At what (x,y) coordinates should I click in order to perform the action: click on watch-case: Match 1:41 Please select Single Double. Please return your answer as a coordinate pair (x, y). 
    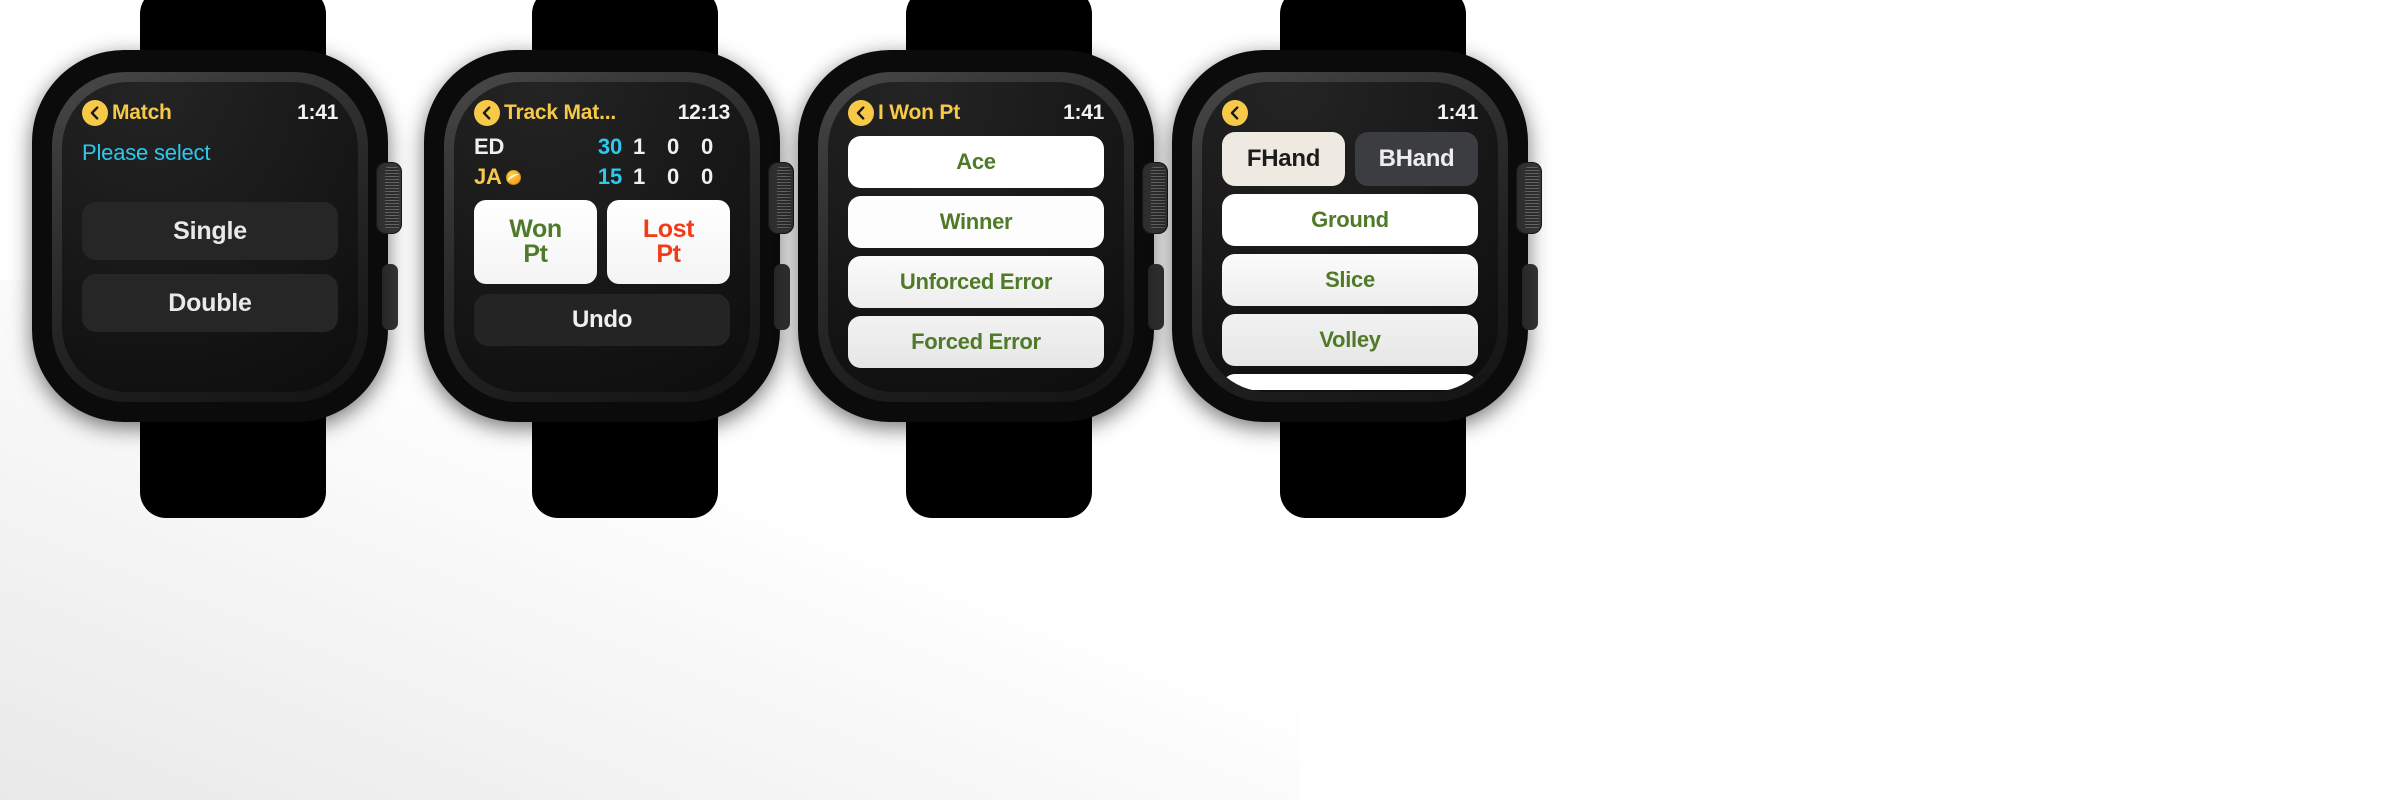
    Looking at the image, I should click on (217, 236).